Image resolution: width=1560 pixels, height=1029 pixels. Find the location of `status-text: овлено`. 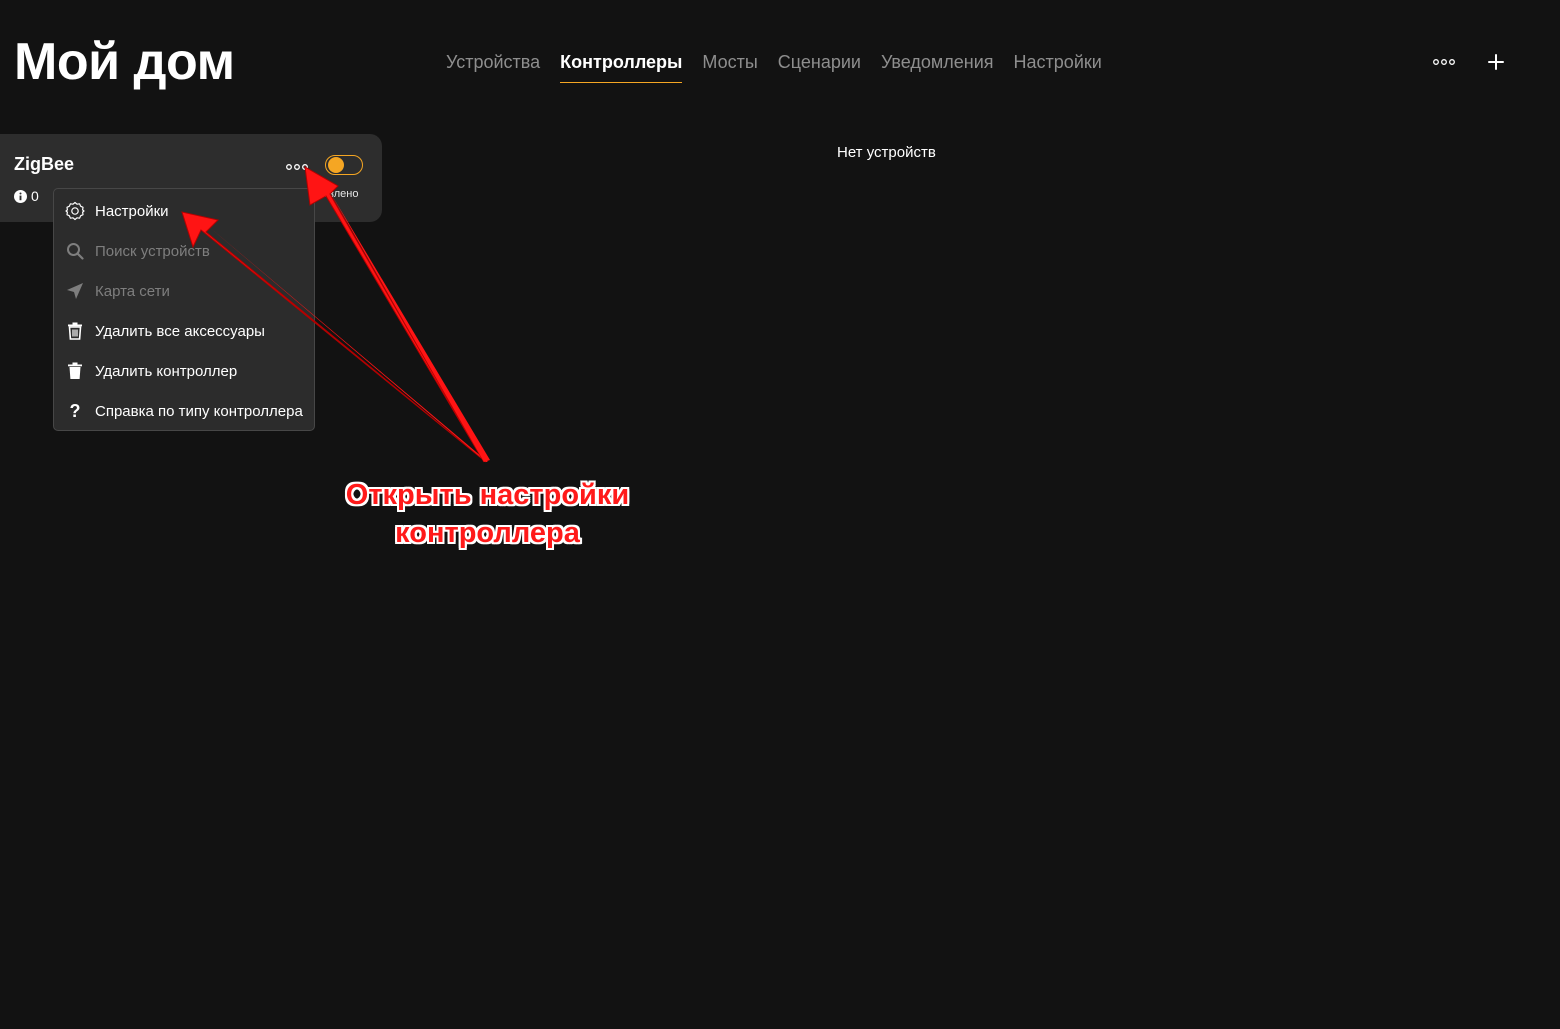

status-text: овлено is located at coordinates (340, 194).